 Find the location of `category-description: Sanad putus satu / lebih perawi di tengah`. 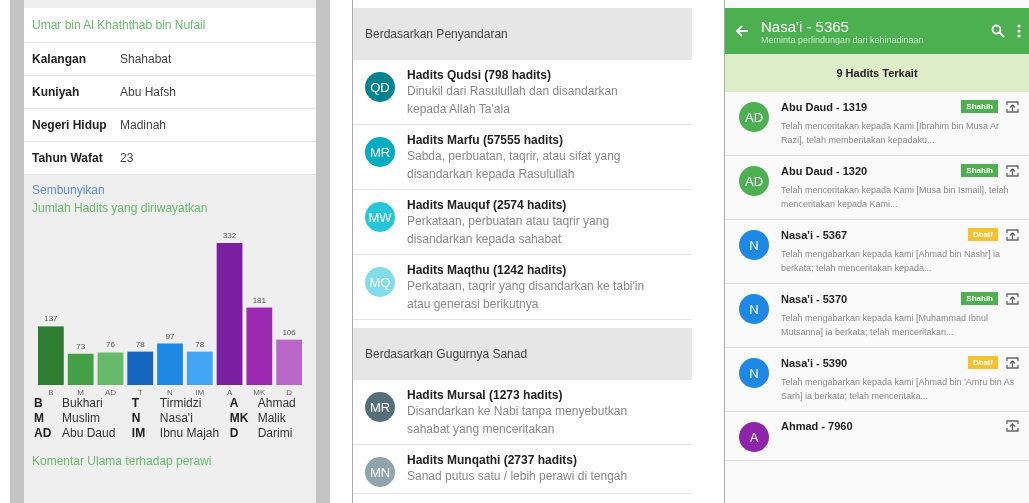

category-description: Sanad putus satu / lebih perawi di tengah is located at coordinates (518, 476).